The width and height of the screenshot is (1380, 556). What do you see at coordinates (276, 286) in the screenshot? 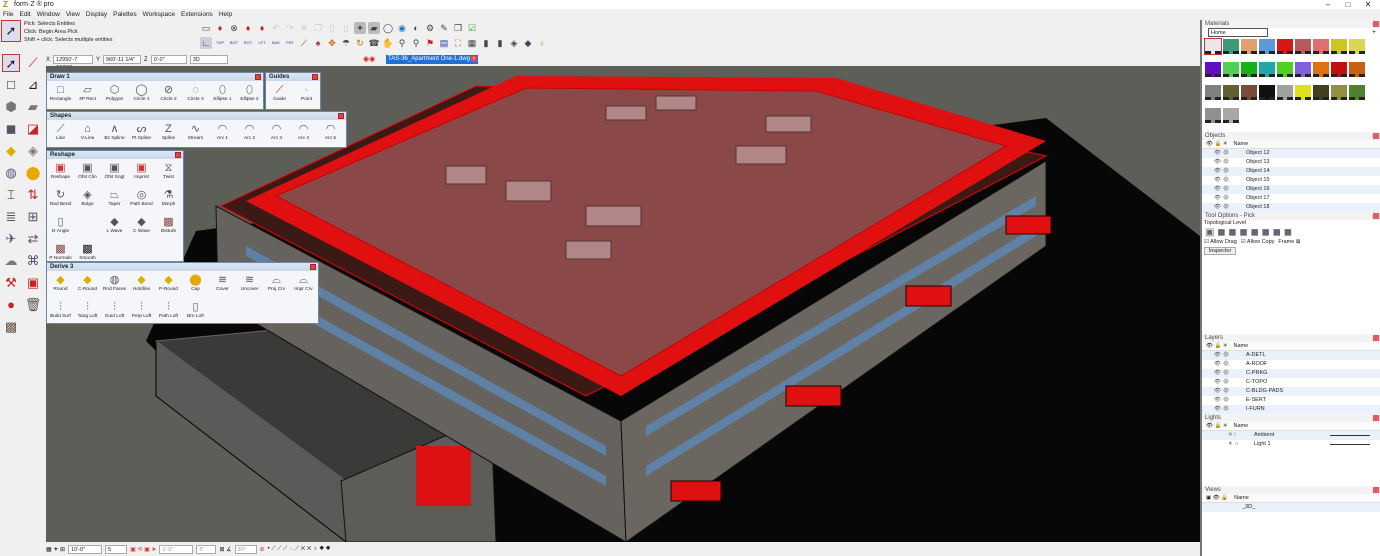
I see `proj-crv-tool: ⌓ Proj Crv` at bounding box center [276, 286].